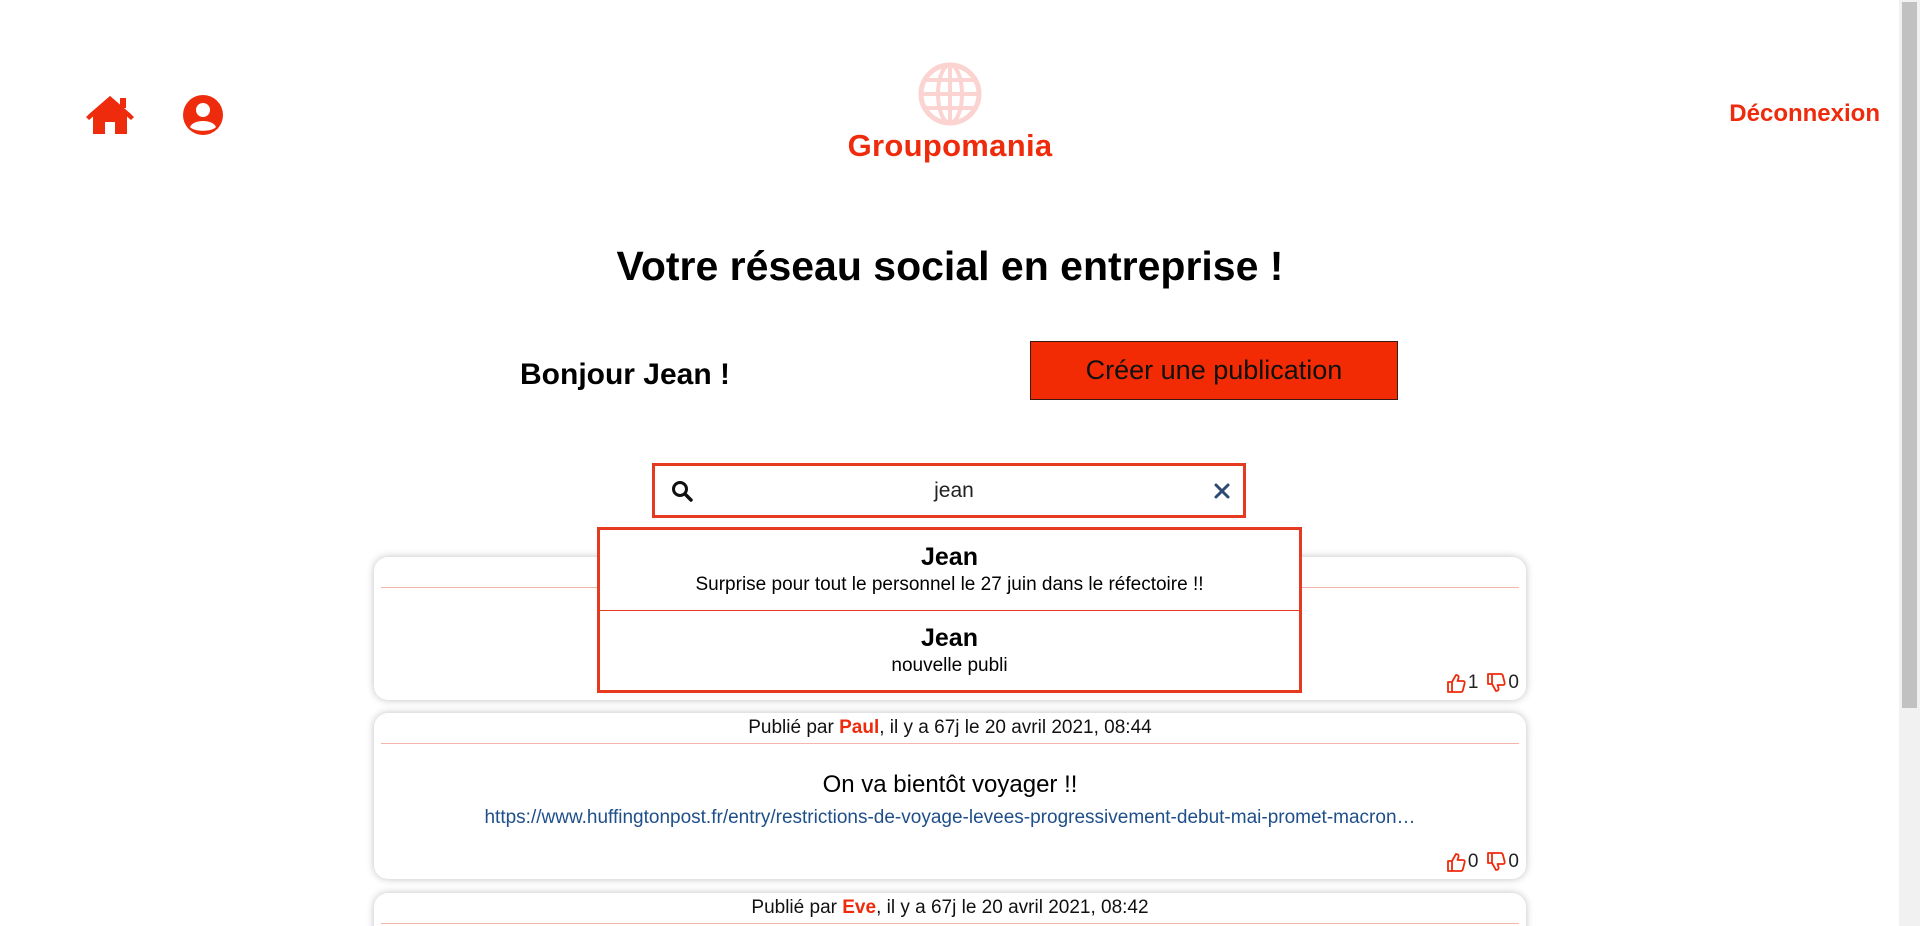 This screenshot has height=926, width=1920. I want to click on search-icon, so click(682, 491).